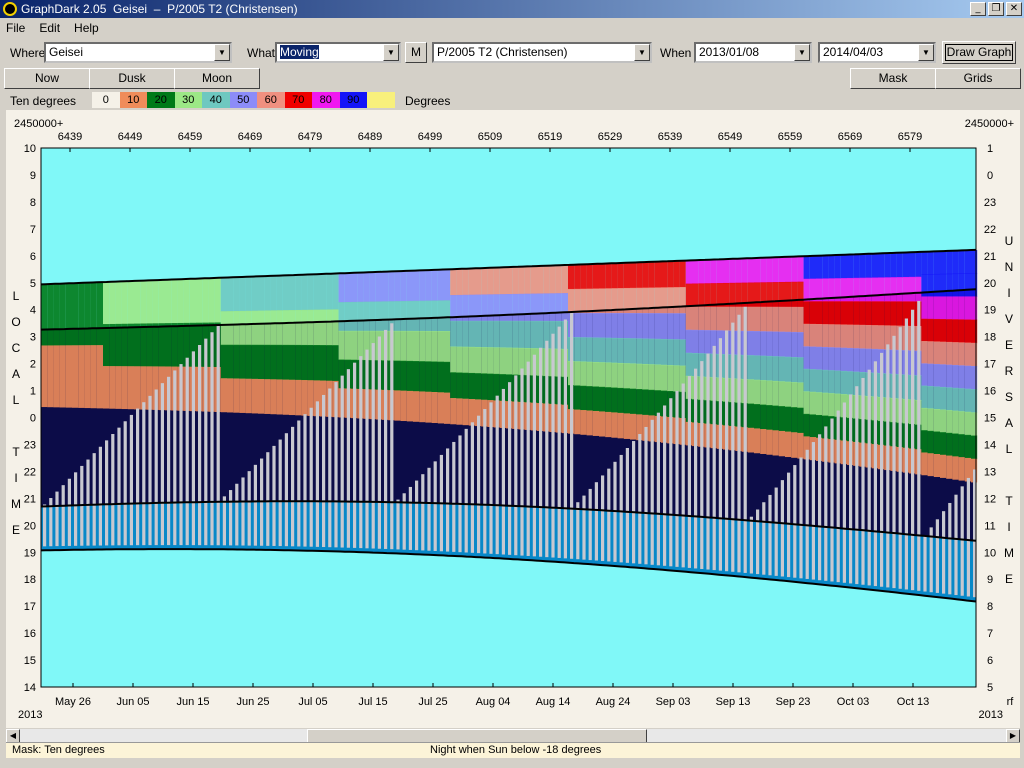  What do you see at coordinates (15, 28) in the screenshot?
I see `menu-file: File` at bounding box center [15, 28].